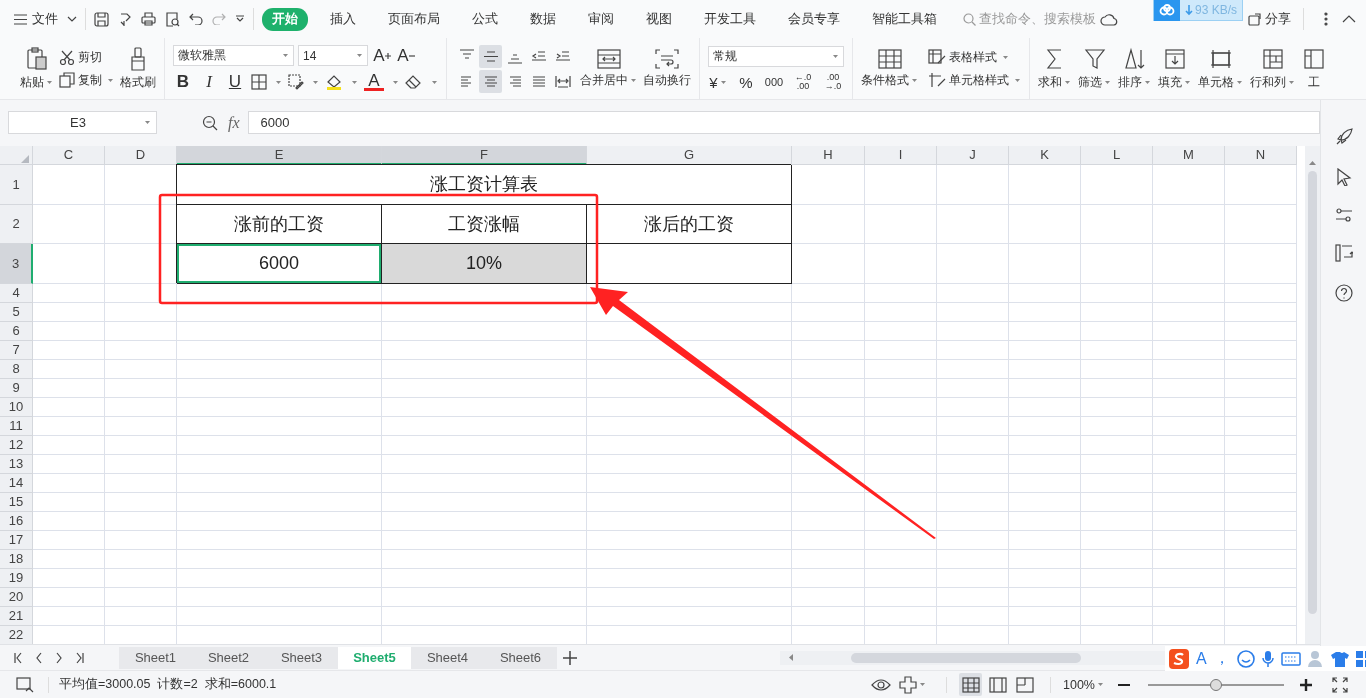 The image size is (1366, 698). I want to click on italic-button: I, so click(209, 82).